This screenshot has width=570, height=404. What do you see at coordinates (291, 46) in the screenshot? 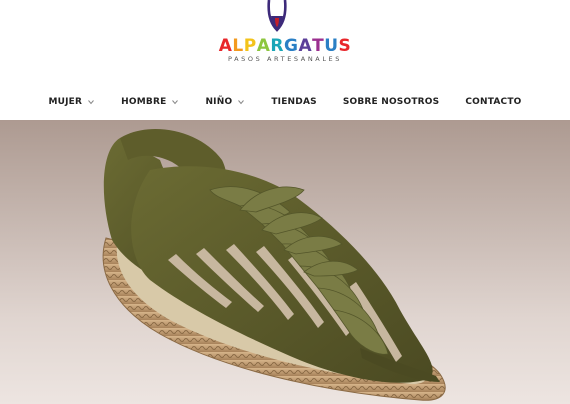
I see `logo-letter: G` at bounding box center [291, 46].